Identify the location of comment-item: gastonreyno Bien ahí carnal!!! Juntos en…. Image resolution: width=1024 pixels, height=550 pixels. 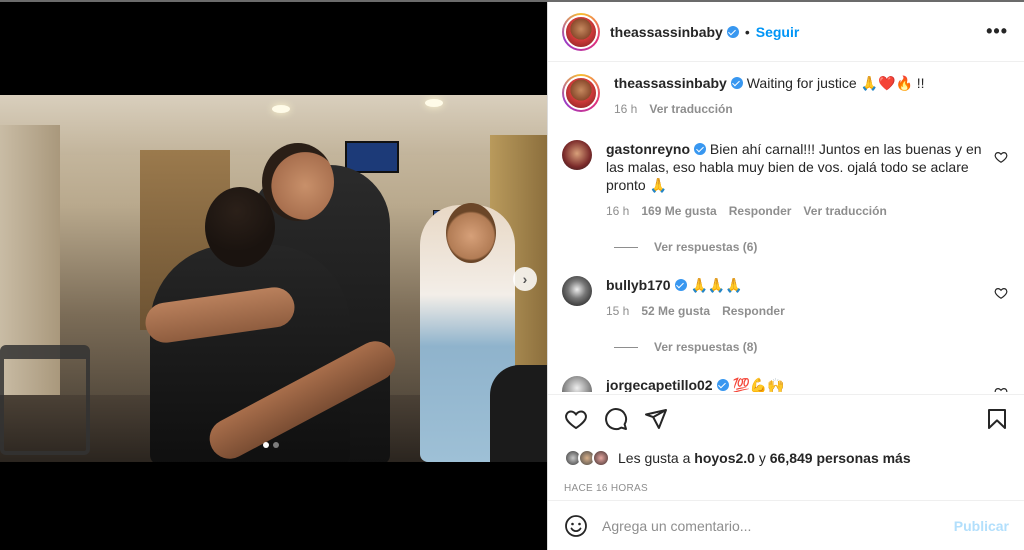
(785, 180).